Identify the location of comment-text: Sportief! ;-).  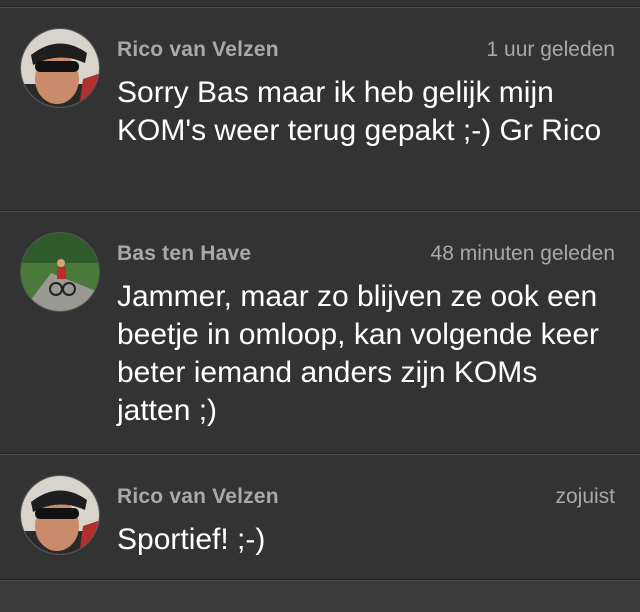
(191, 539).